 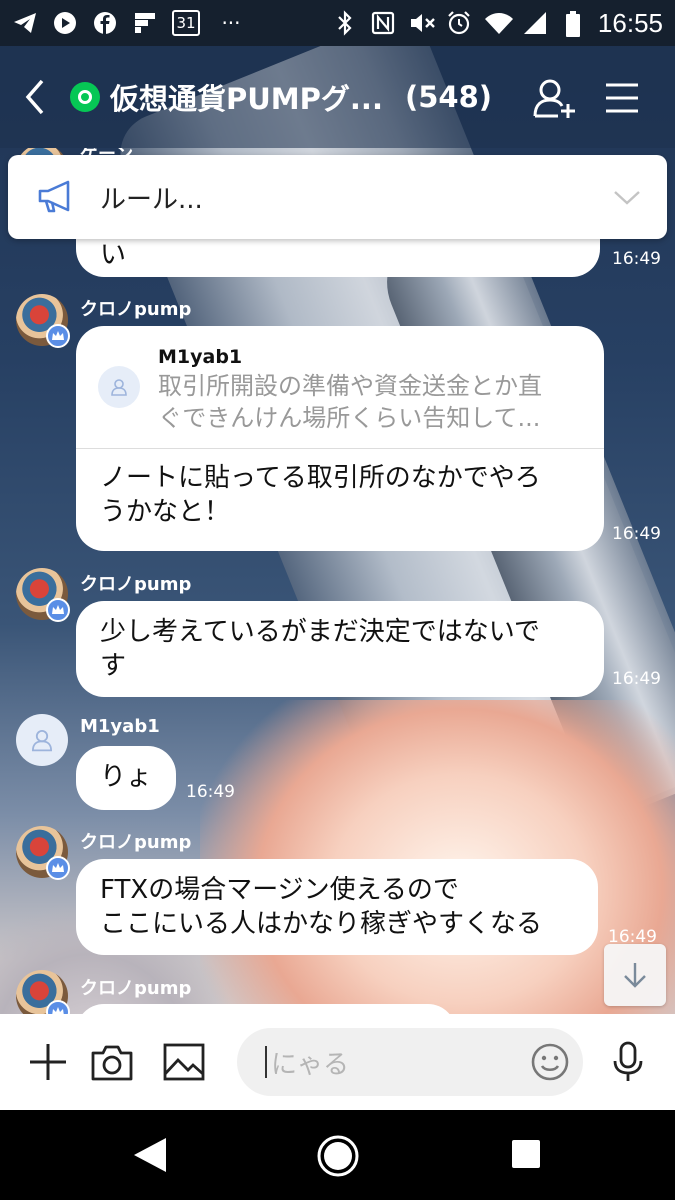 I want to click on megaphone-icon, so click(x=54, y=196).